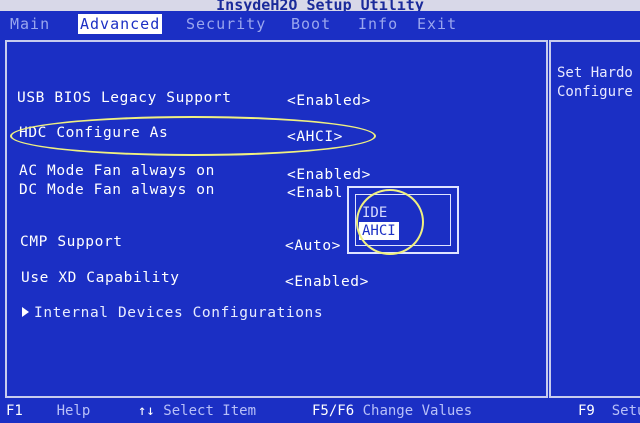 This screenshot has height=423, width=640. What do you see at coordinates (392, 411) in the screenshot?
I see `footer-change-values: F5/F6 Change Values` at bounding box center [392, 411].